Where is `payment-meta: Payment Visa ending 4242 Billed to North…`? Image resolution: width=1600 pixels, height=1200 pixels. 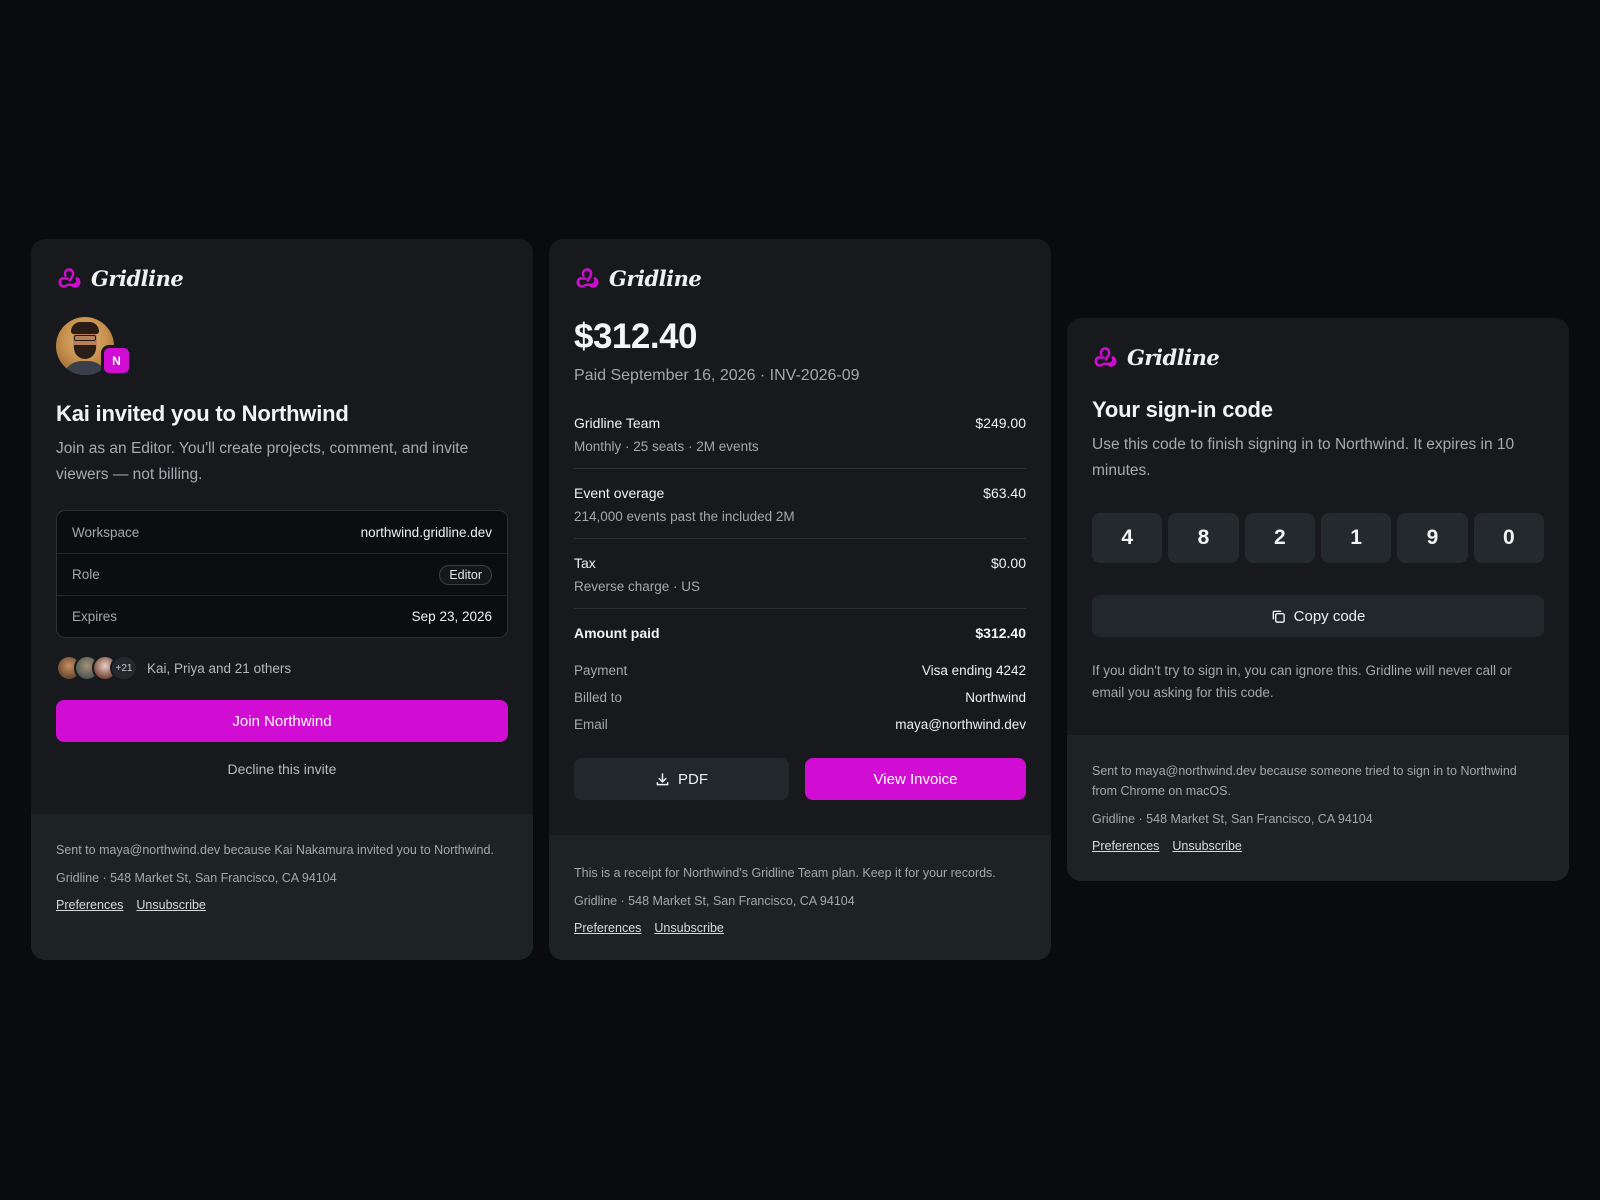 payment-meta: Payment Visa ending 4242 Billed to North… is located at coordinates (800, 703).